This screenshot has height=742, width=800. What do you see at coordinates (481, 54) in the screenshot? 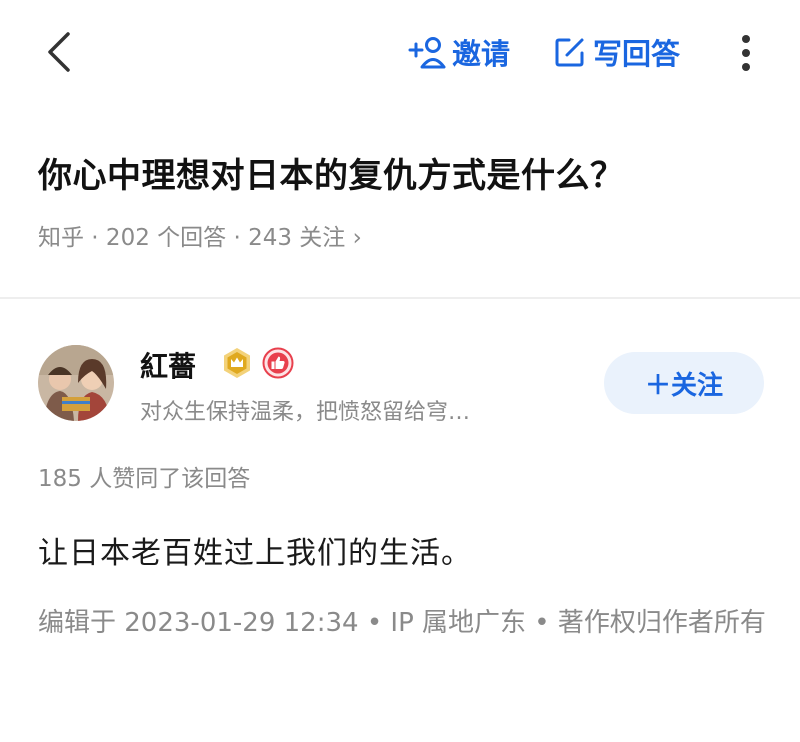
I see `invite-label: 邀请` at bounding box center [481, 54].